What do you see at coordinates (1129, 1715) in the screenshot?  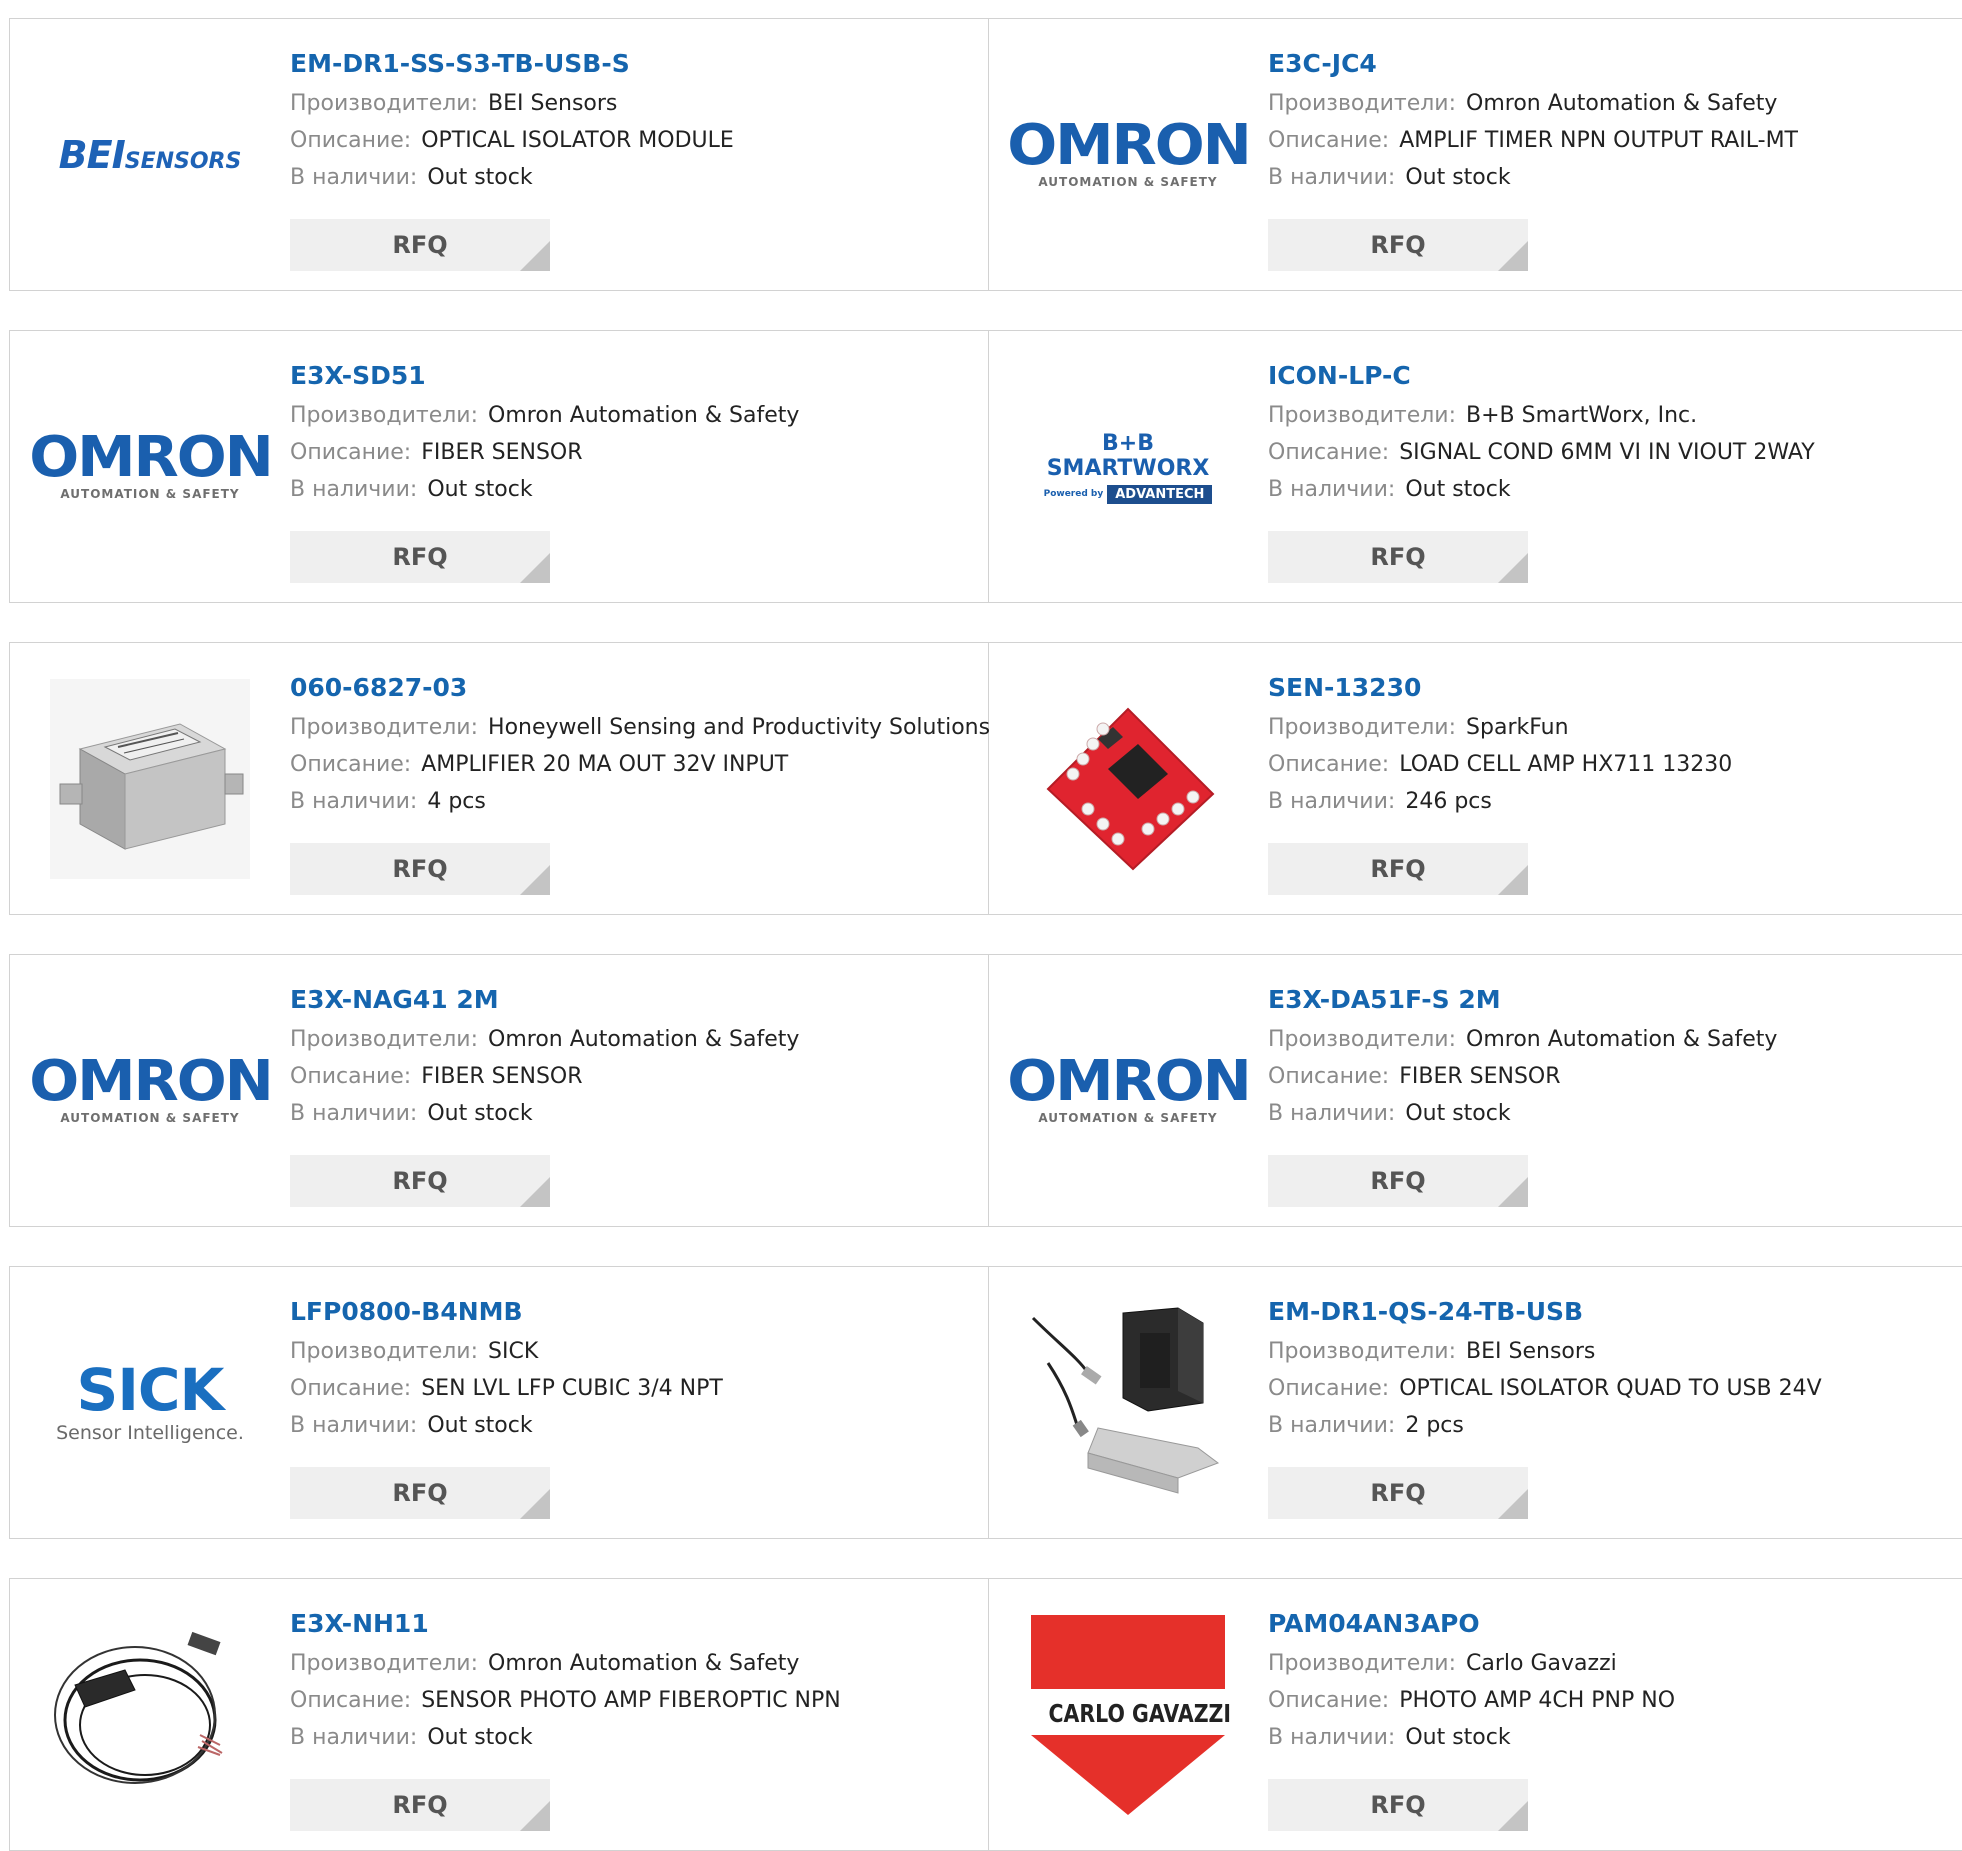 I see `carlo-gavazzi-logo: CARLO GAVAZZI` at bounding box center [1129, 1715].